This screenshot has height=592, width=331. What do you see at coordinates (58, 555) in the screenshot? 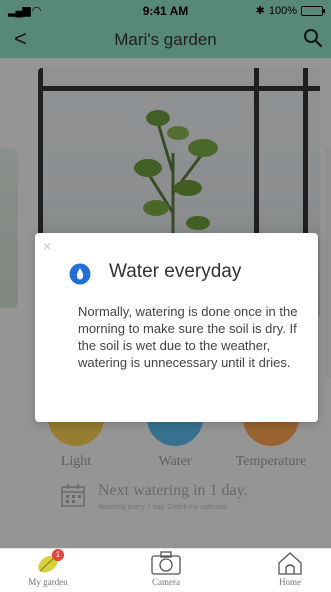
I see `notification-badge: 1` at bounding box center [58, 555].